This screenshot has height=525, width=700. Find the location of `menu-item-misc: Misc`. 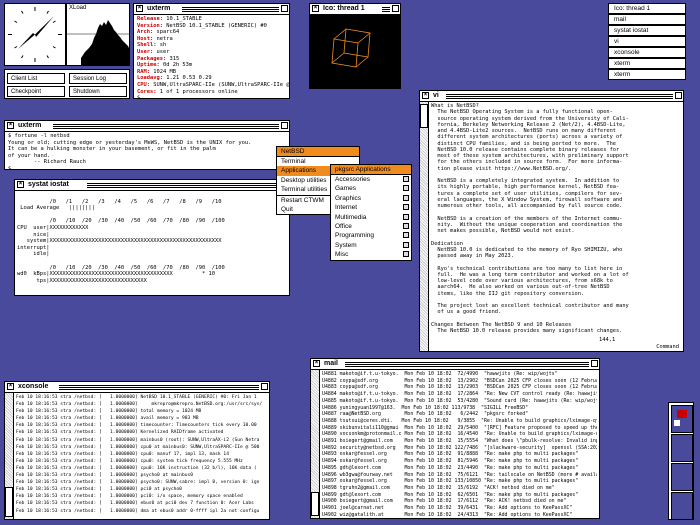

menu-item-misc: Misc is located at coordinates (371, 254).